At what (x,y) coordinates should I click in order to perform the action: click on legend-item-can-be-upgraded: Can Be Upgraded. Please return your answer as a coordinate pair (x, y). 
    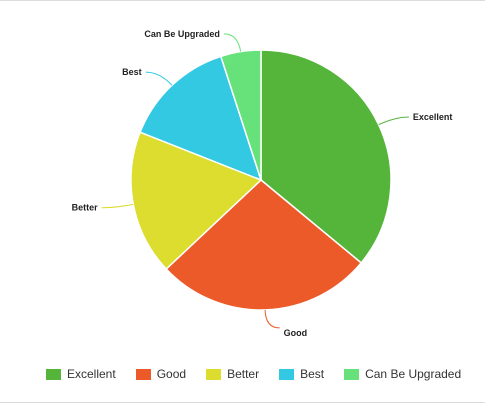
    Looking at the image, I should click on (402, 374).